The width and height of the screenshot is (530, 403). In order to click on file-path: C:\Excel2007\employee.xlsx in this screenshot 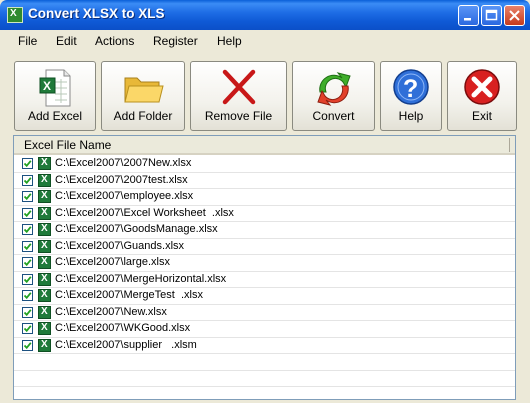, I will do `click(124, 196)`.